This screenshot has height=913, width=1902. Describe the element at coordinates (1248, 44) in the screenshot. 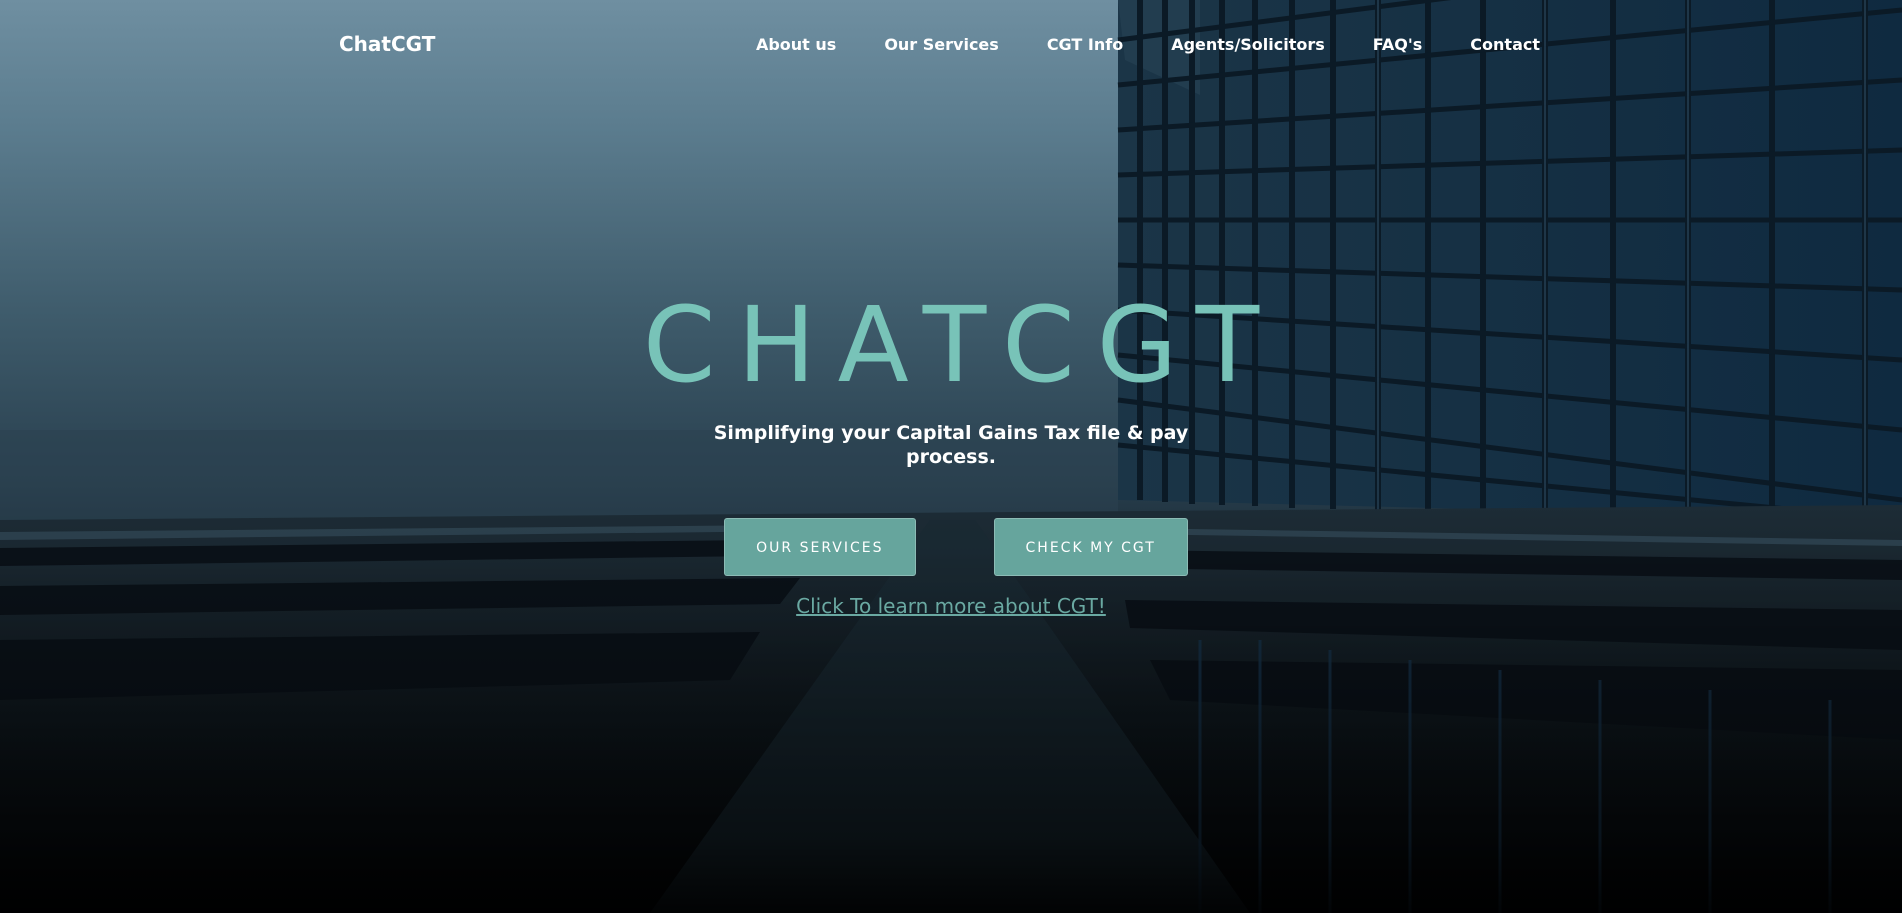

I see `nav-link-agents-solicitors: Agents/Solicitors` at that location.